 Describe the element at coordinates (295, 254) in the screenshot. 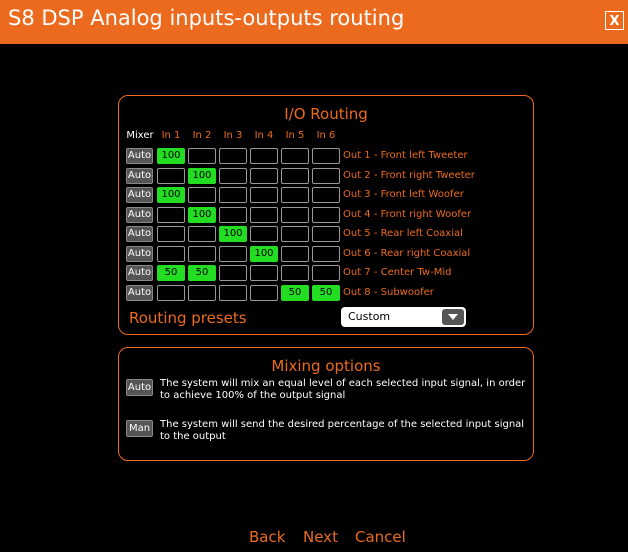

I see `routing-cell-out6-in5` at that location.